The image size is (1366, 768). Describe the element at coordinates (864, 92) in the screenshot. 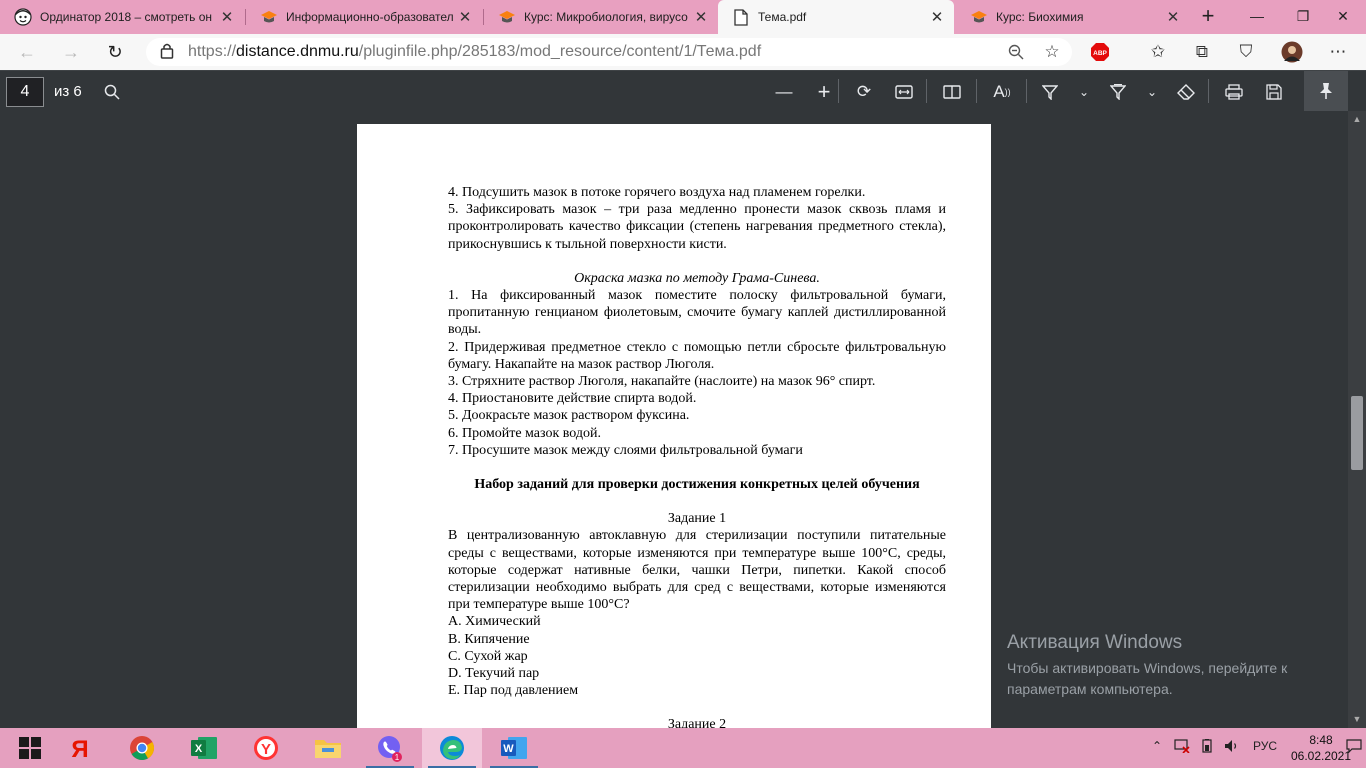

I see `rotate-icon: ⟳` at that location.